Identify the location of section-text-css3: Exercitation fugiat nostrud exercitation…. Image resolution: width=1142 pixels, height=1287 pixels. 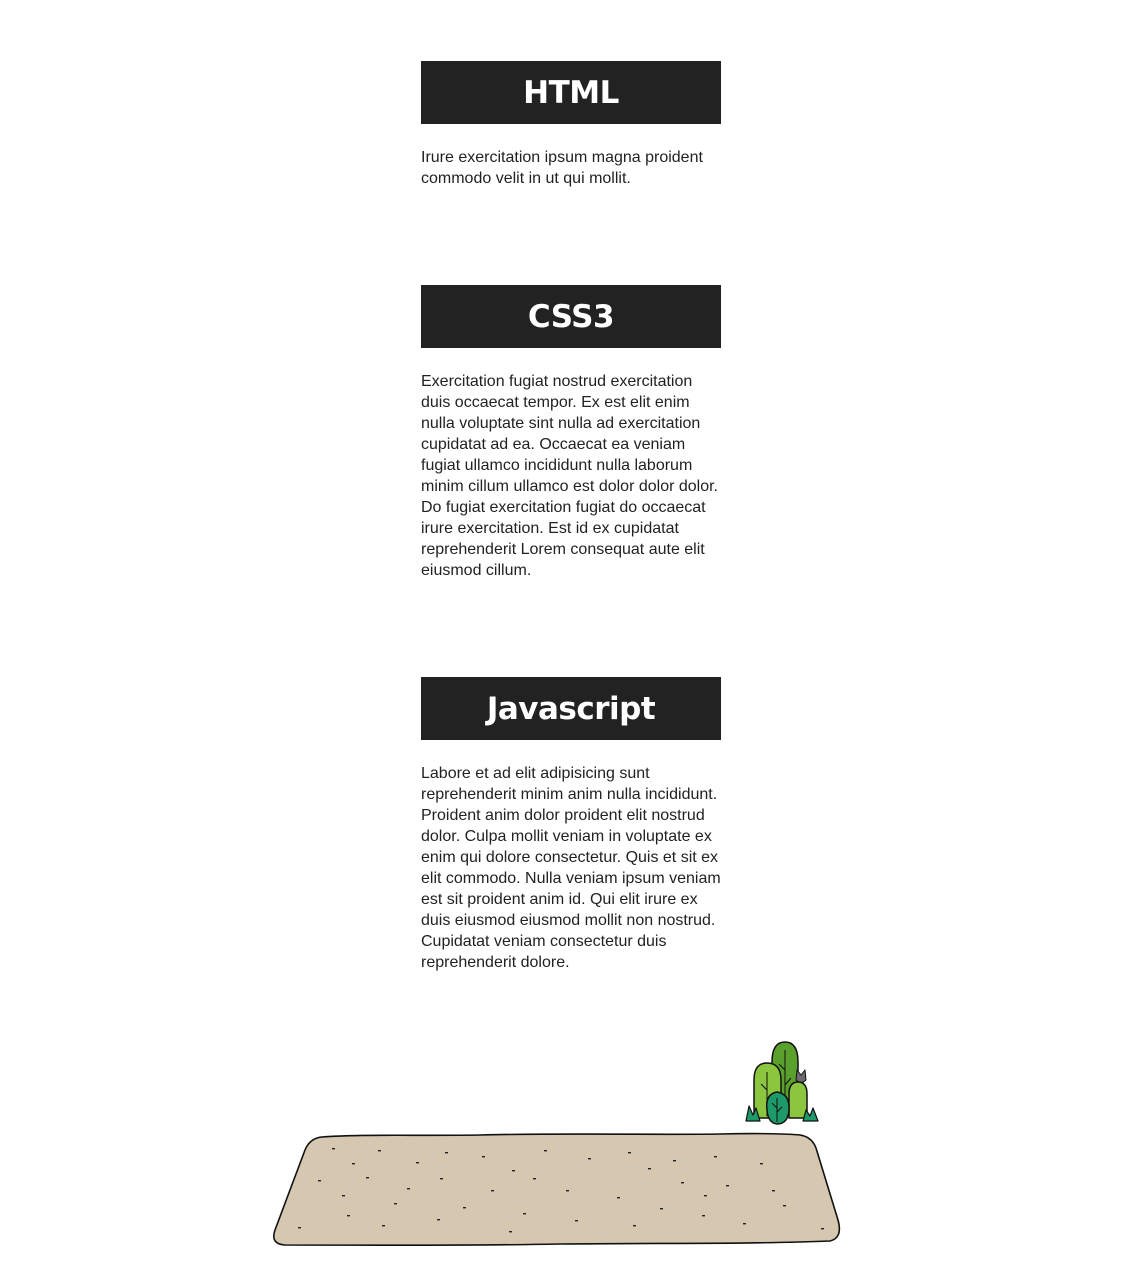
(569, 476).